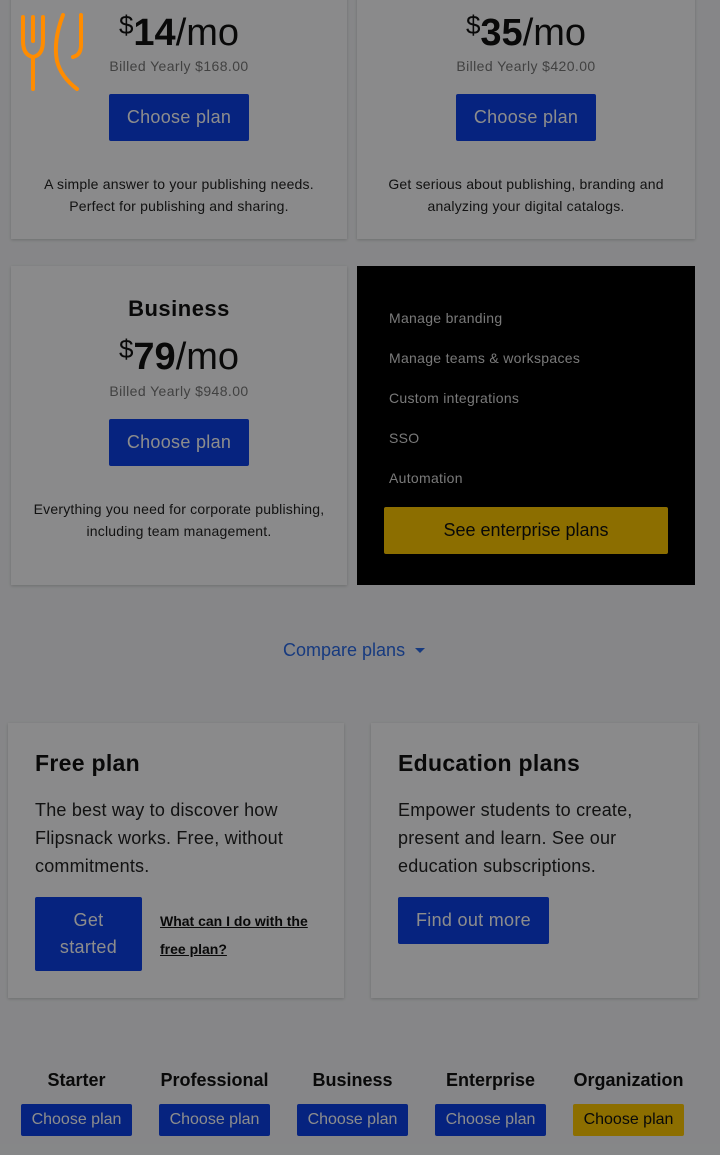 This screenshot has width=720, height=1155. Describe the element at coordinates (214, 1080) in the screenshot. I see `bottom-plan-title: Professional` at that location.